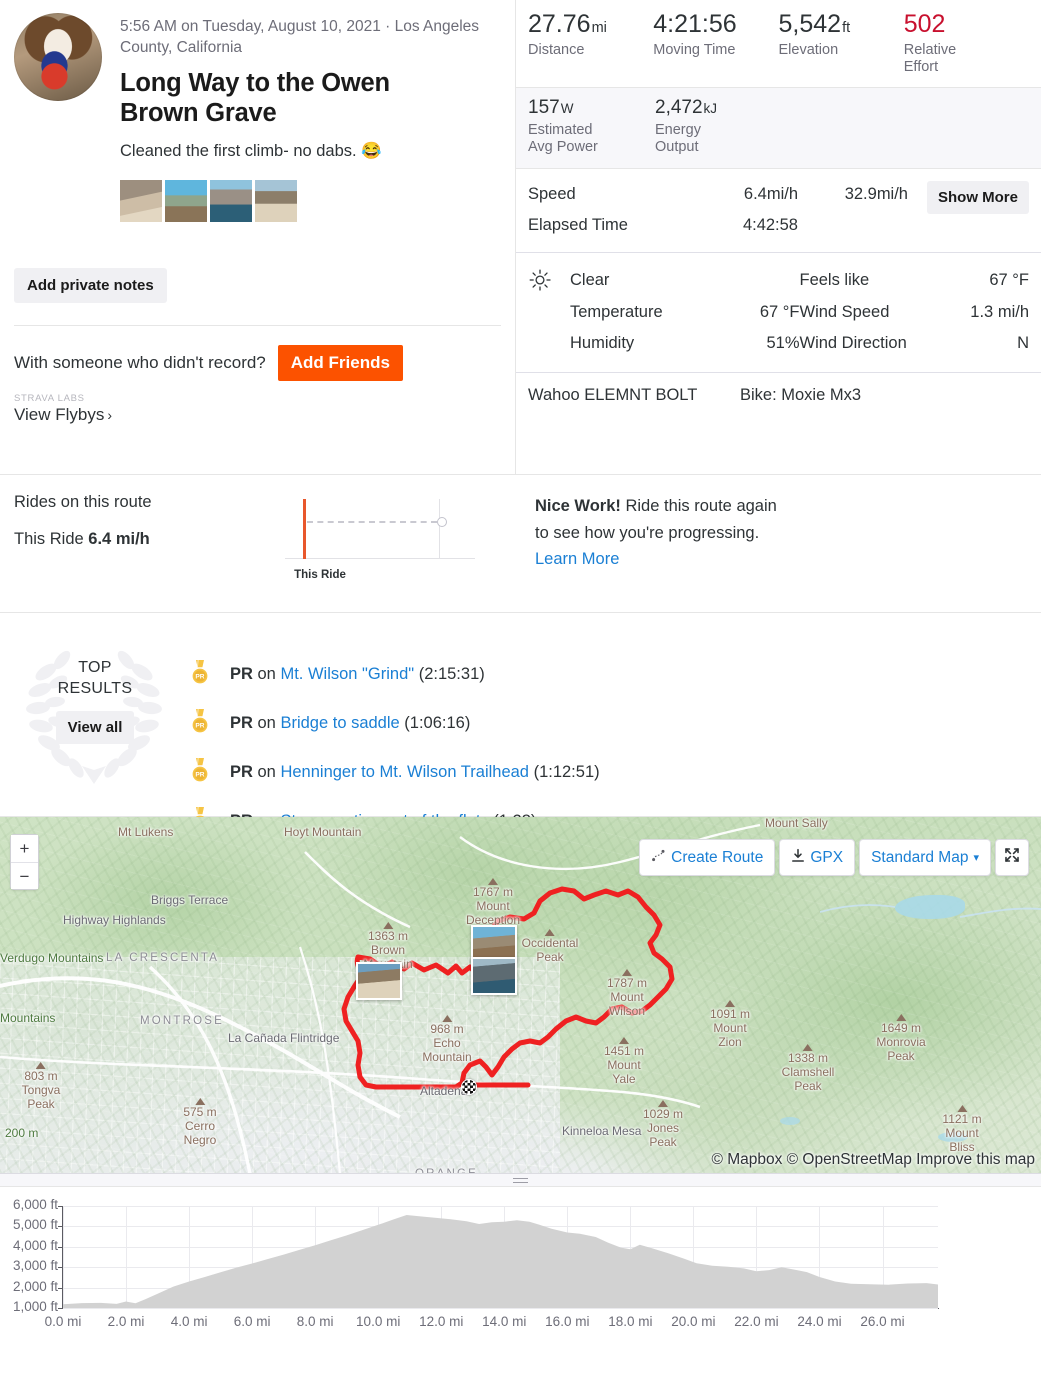 The image size is (1041, 1378). Describe the element at coordinates (577, 559) in the screenshot. I see `learn-more-link: Learn More` at that location.